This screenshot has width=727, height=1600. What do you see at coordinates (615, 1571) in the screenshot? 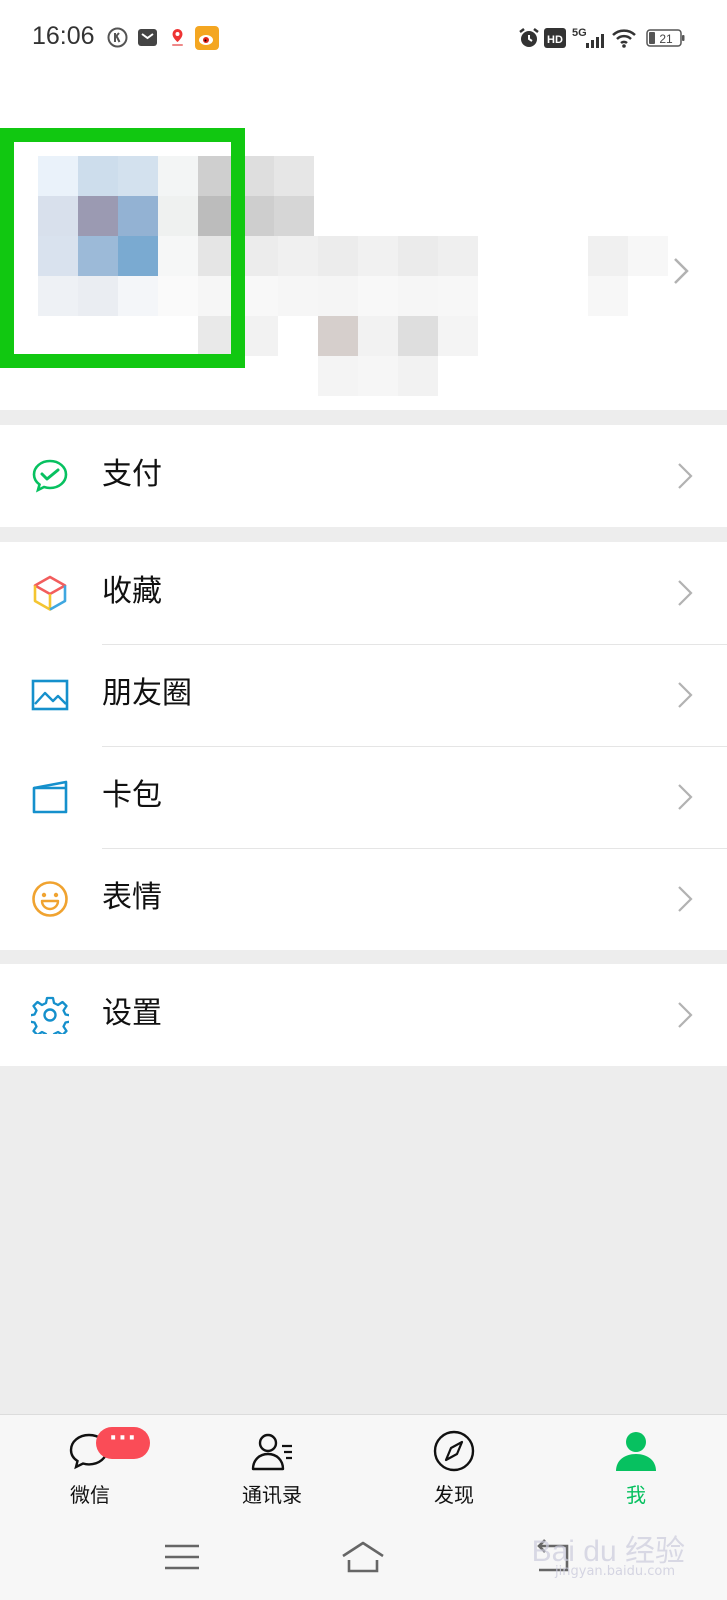
I see `watermark-url: jingyan.baidu.com` at bounding box center [615, 1571].